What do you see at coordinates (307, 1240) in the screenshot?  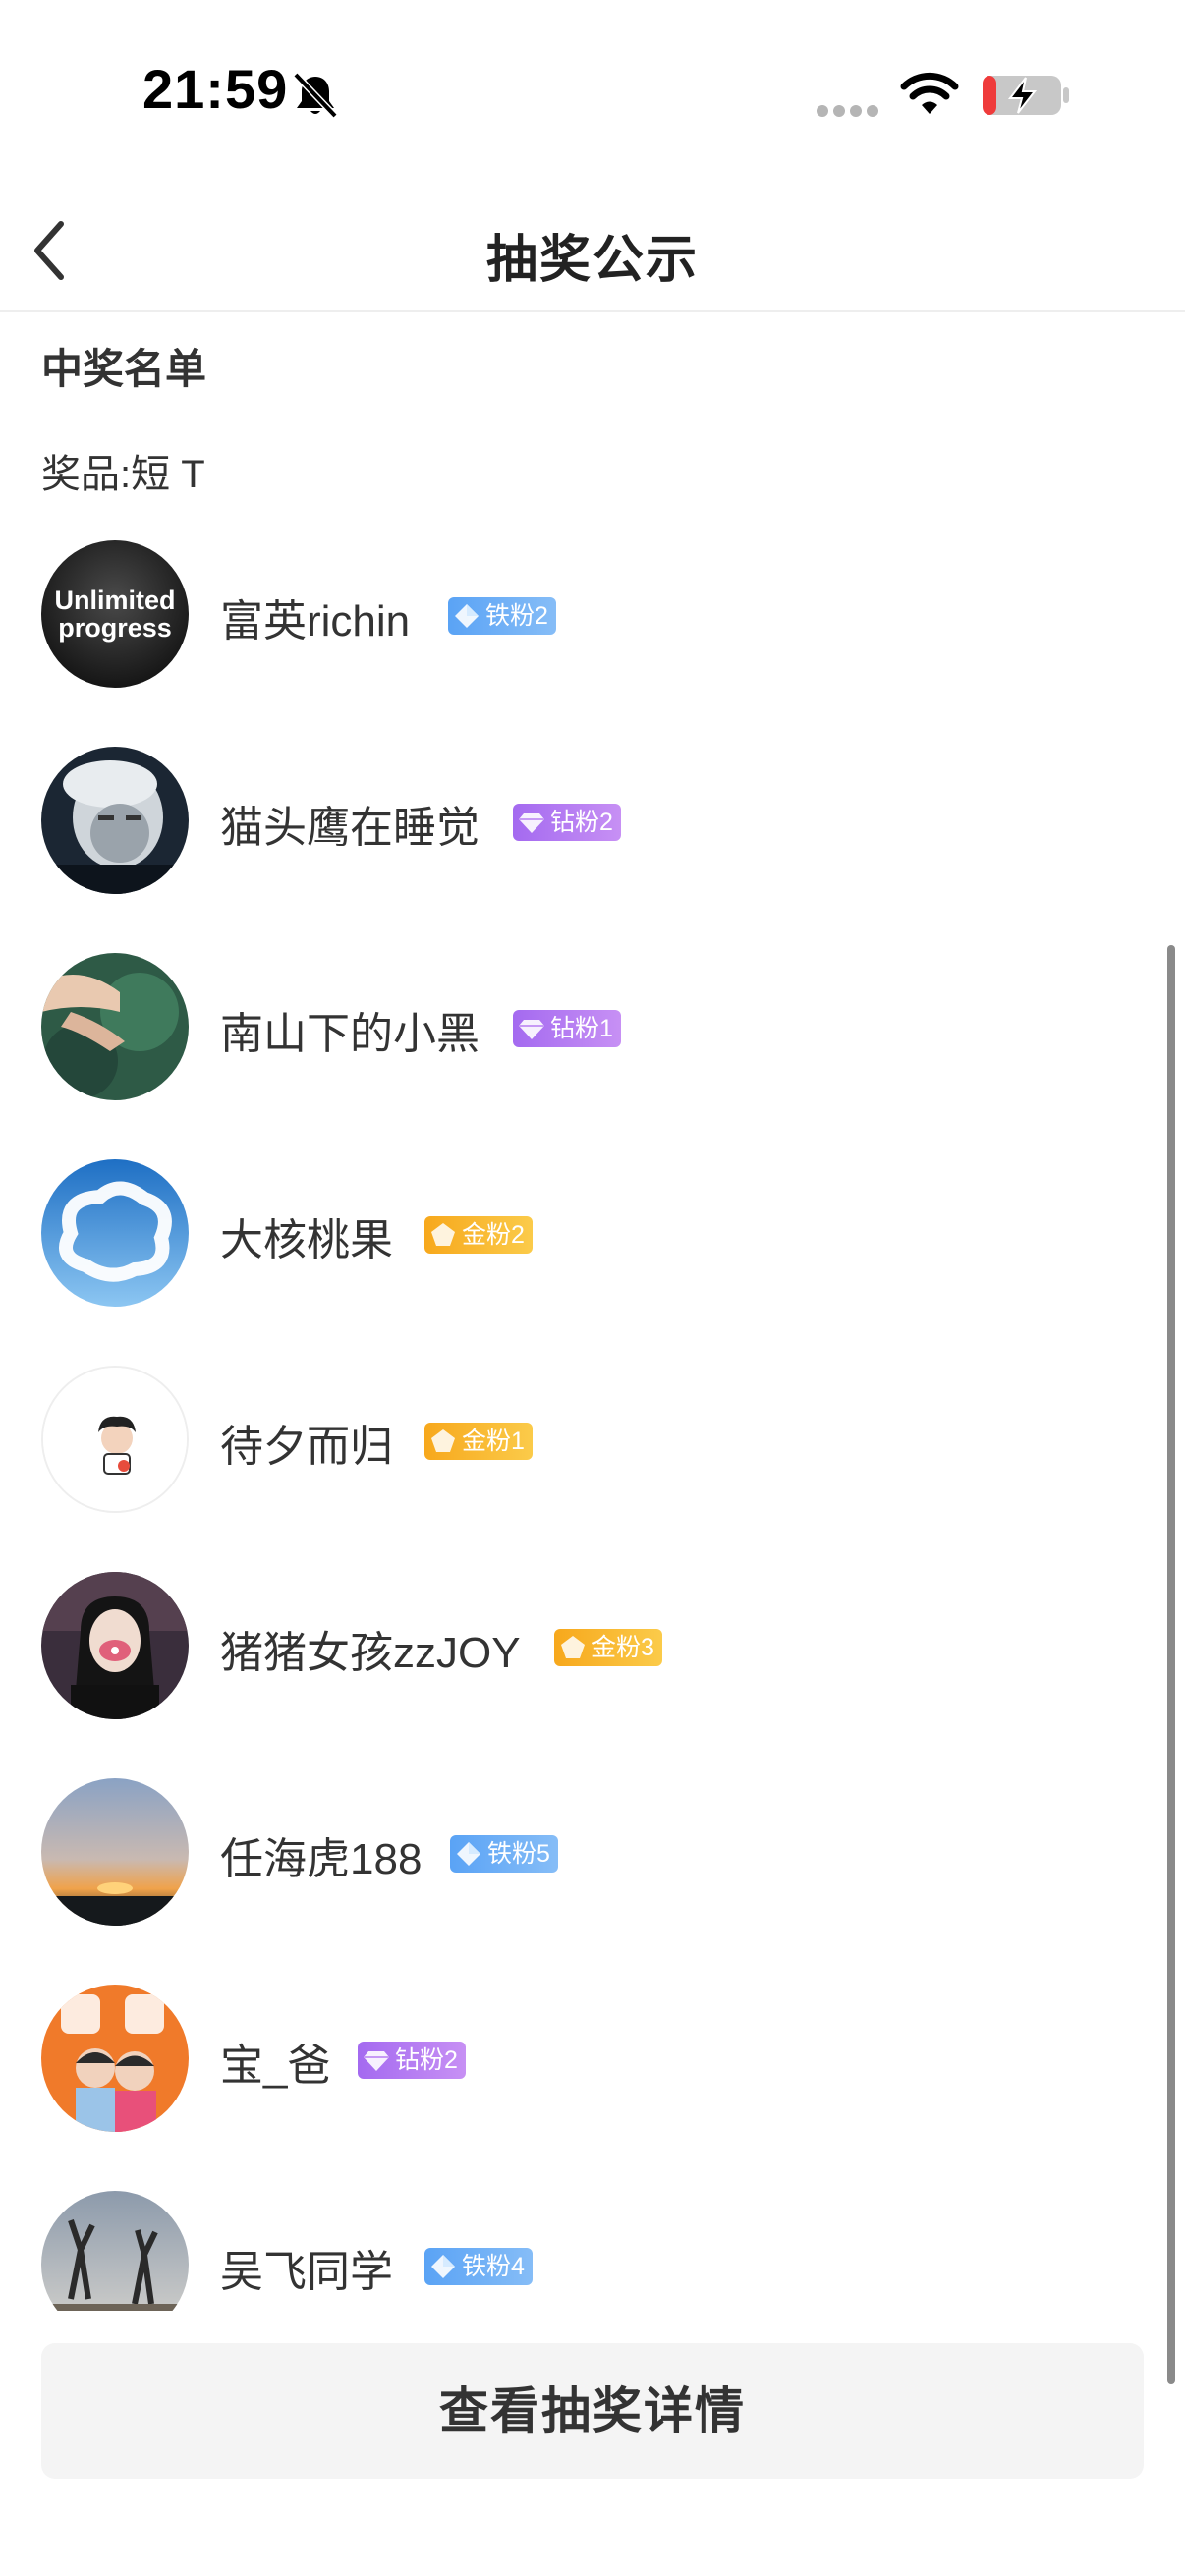 I see `winner-name: 大核桃果` at bounding box center [307, 1240].